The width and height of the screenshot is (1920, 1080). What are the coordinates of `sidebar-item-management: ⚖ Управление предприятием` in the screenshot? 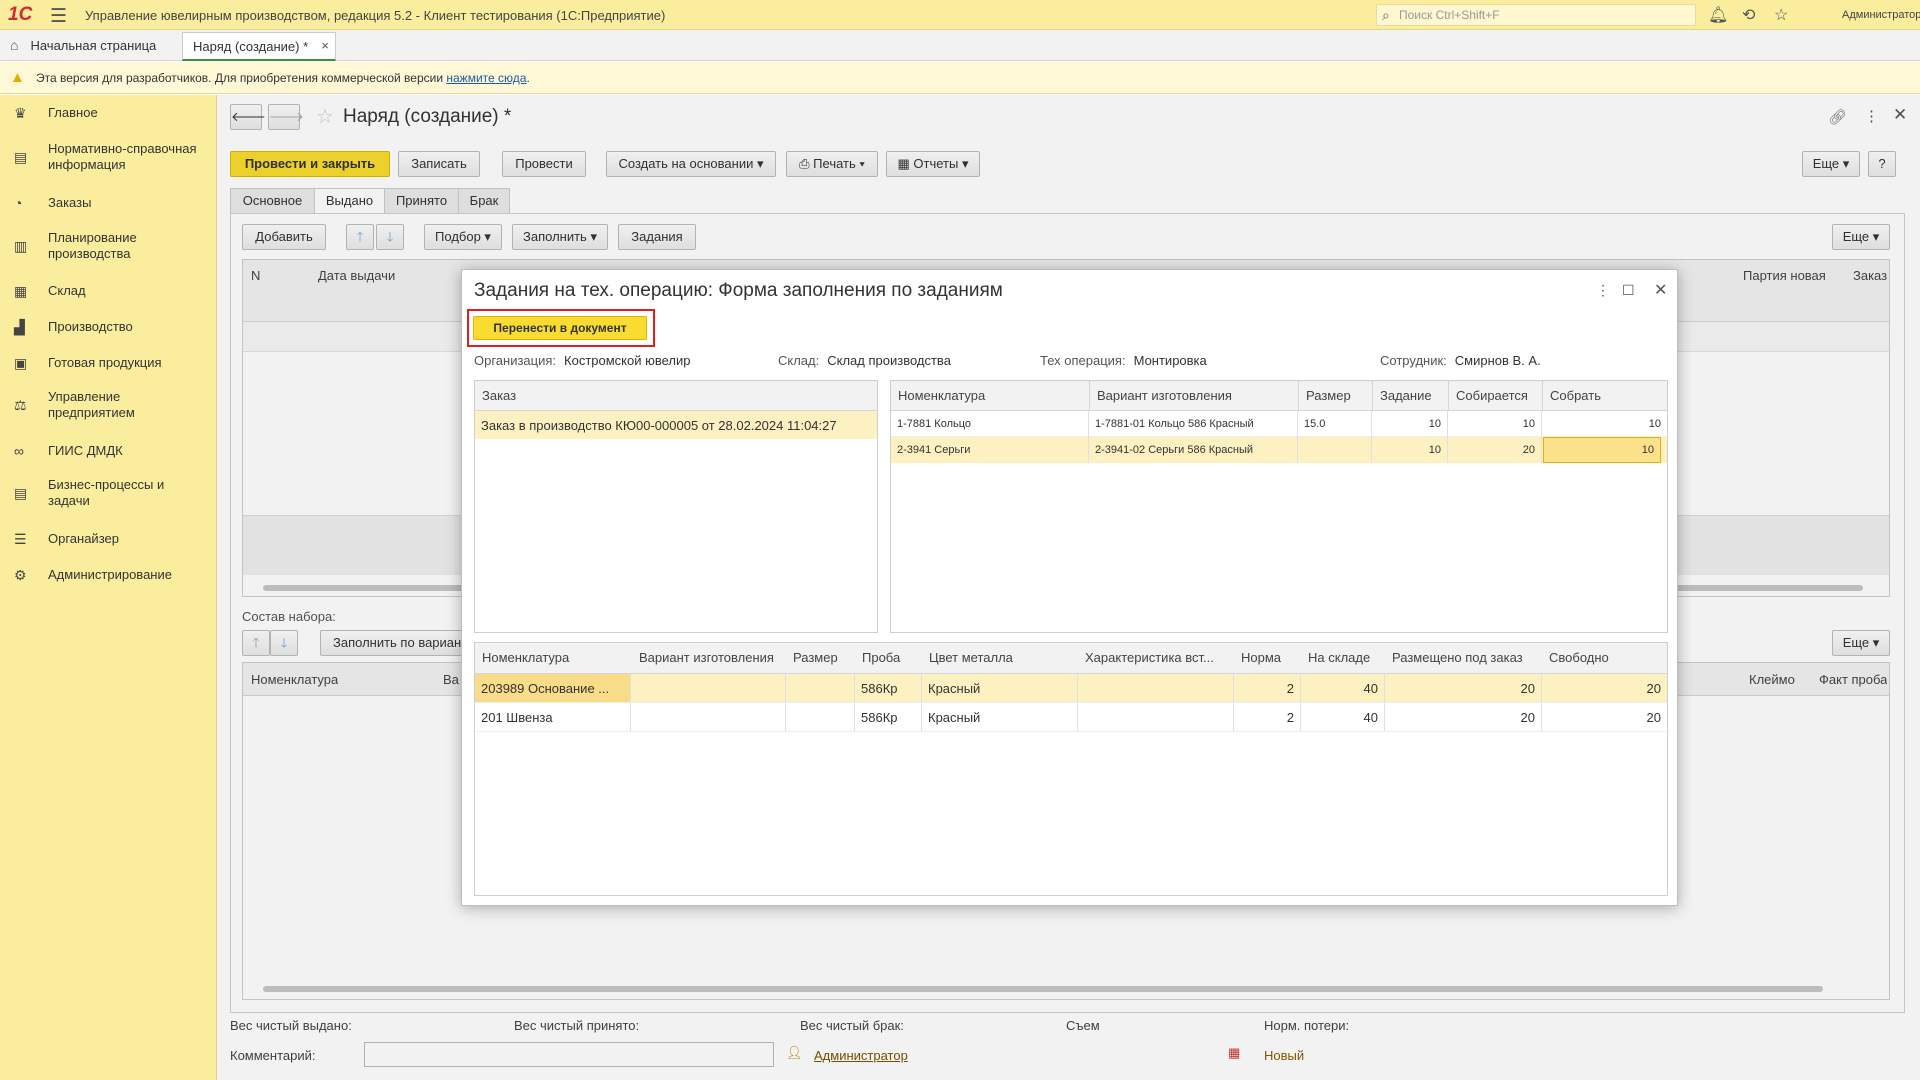 It's located at (108, 407).